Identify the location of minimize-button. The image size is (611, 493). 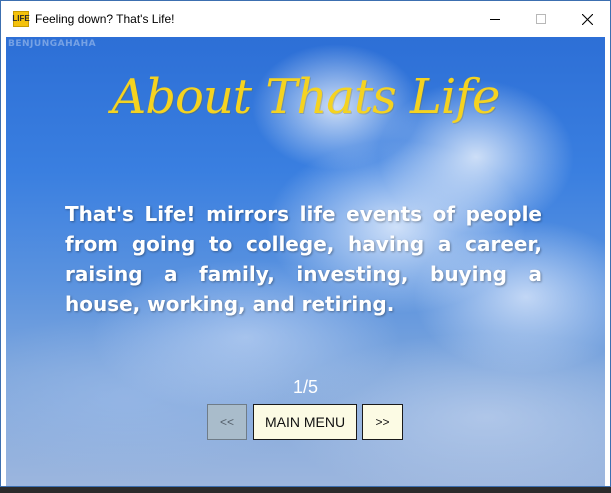
(495, 19).